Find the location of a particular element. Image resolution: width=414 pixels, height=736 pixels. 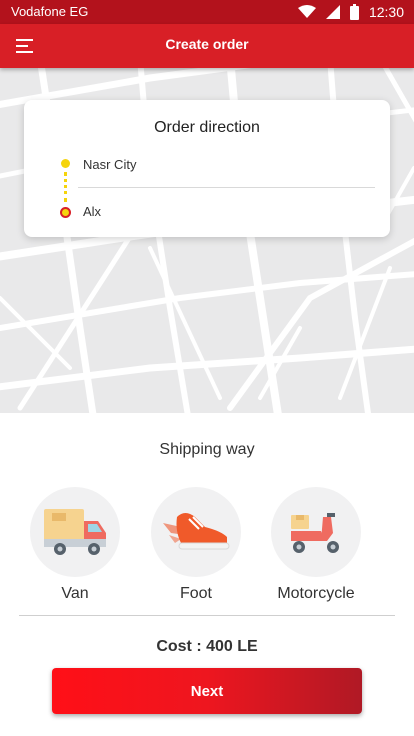

shipping-way-title: Shipping way is located at coordinates (207, 449).